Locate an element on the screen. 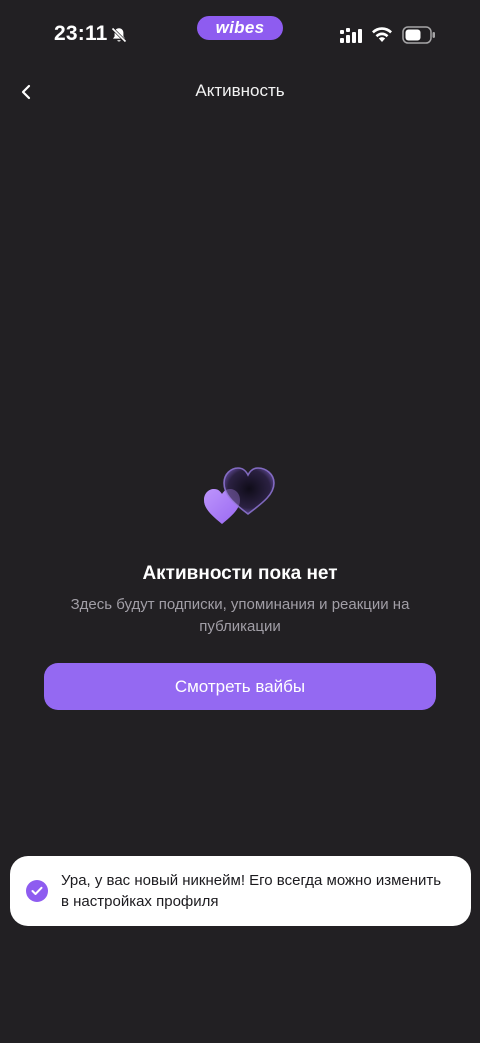  nav-bar: Активность is located at coordinates (240, 91).